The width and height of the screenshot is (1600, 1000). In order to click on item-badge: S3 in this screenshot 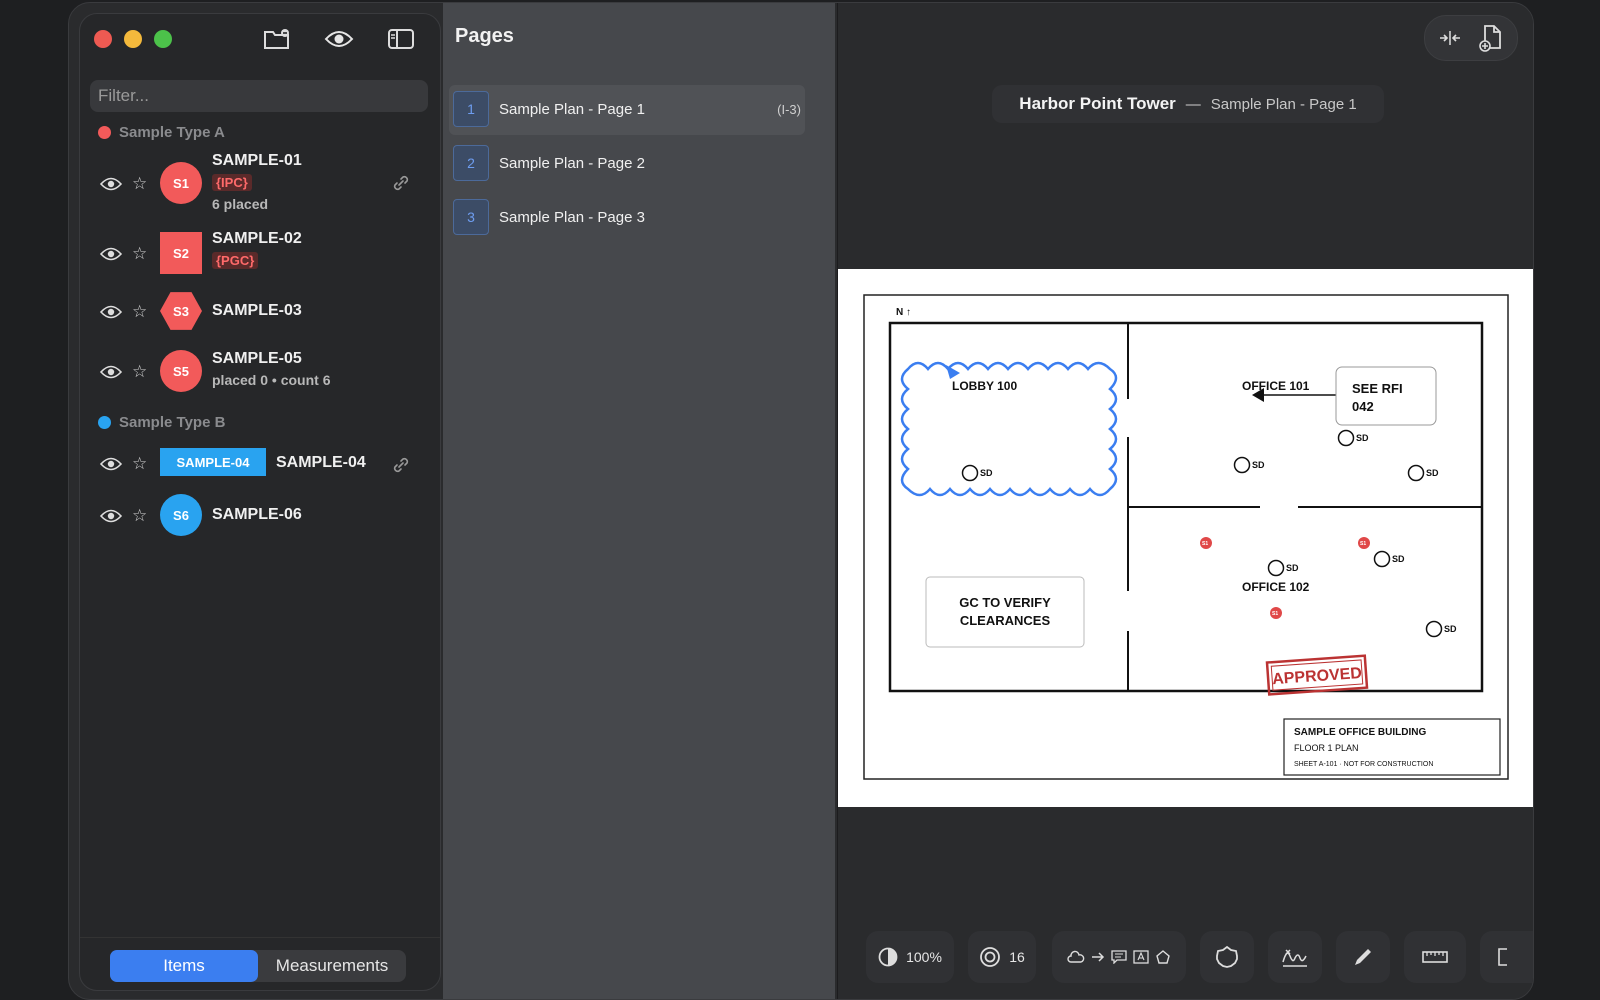, I will do `click(181, 311)`.